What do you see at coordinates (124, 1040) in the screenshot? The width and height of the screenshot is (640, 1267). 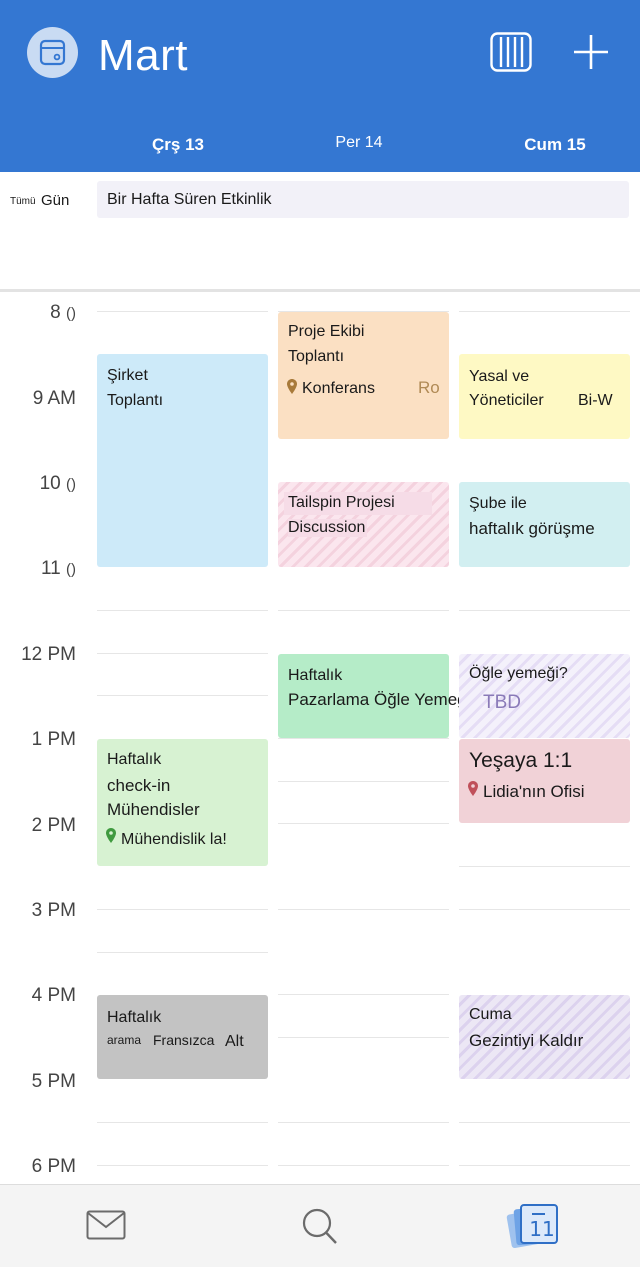 I see `event-subtitle-a: arama` at bounding box center [124, 1040].